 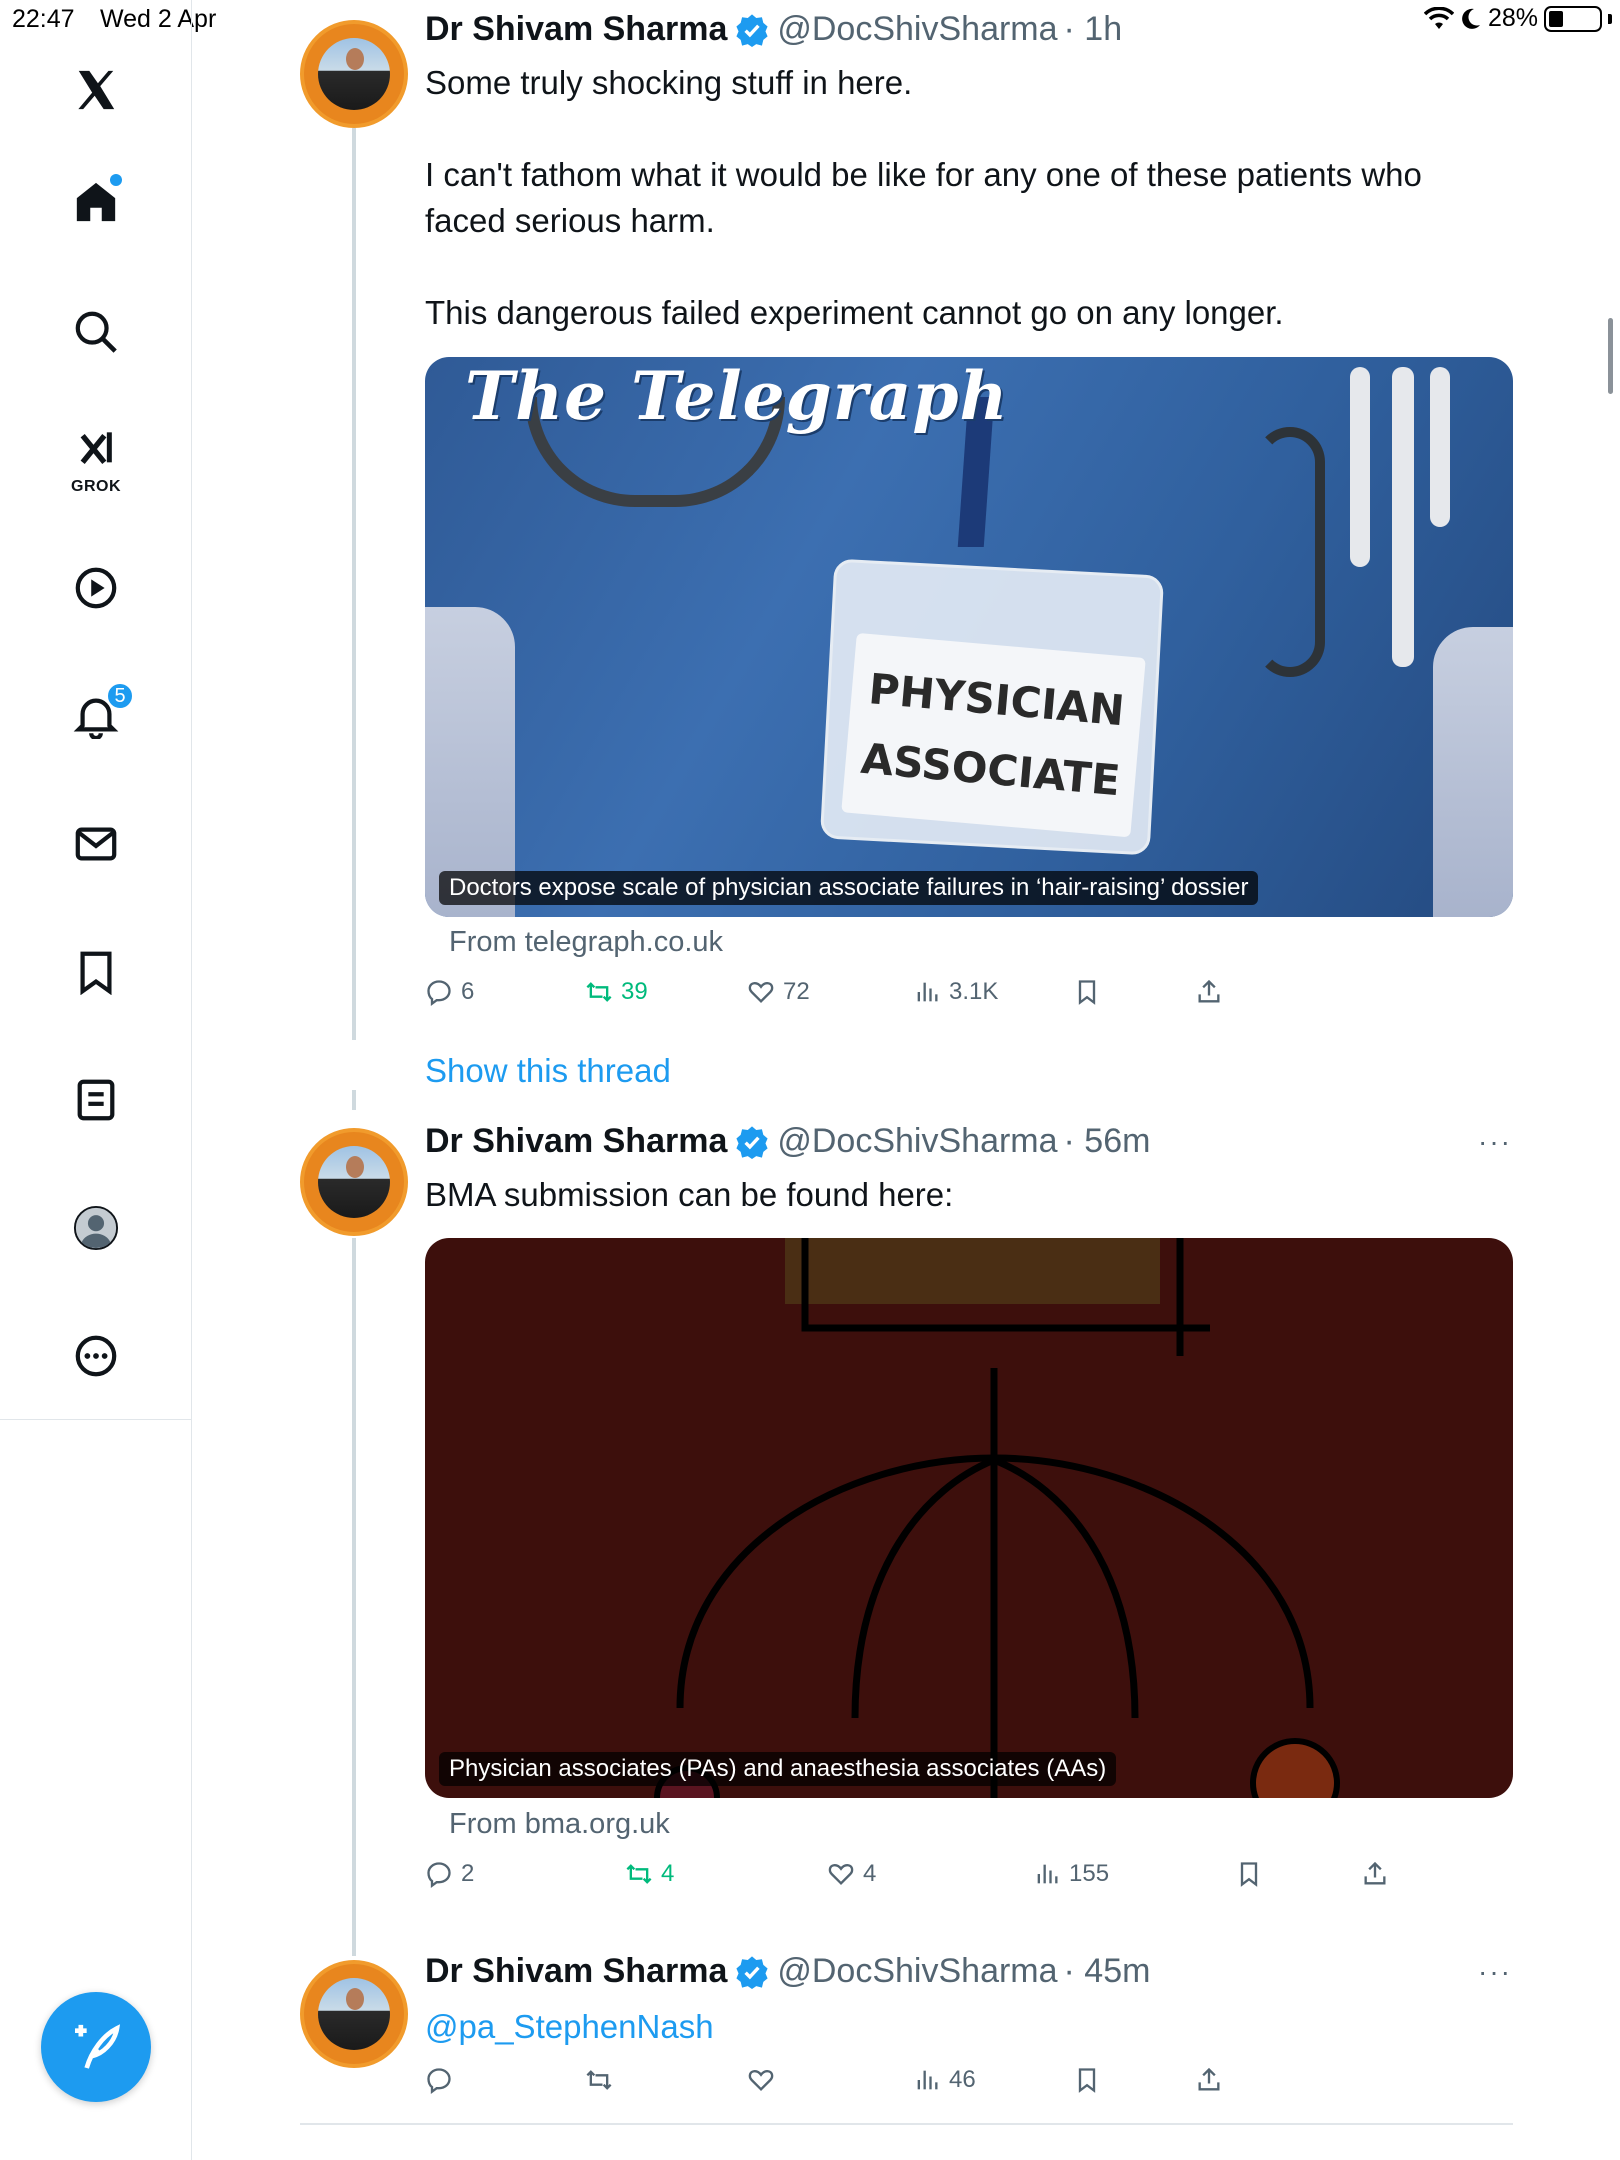 I want to click on battery-icon, so click(x=1573, y=18).